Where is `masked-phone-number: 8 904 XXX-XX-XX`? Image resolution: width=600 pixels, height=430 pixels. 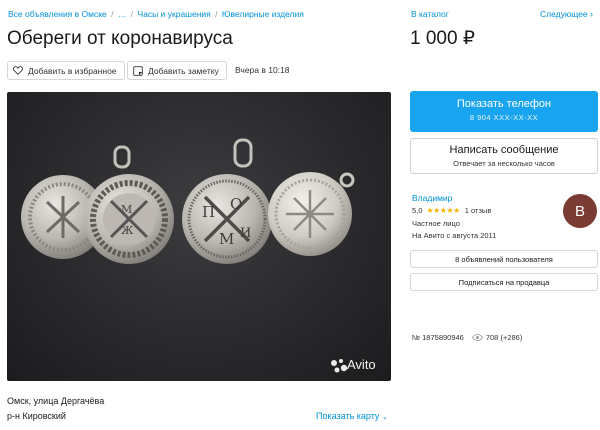 masked-phone-number: 8 904 XXX-XX-XX is located at coordinates (504, 117).